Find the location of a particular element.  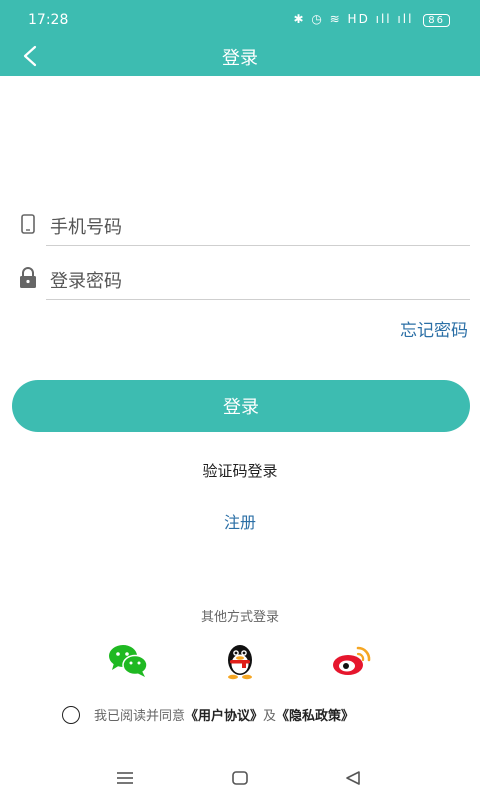

weibo-login-button is located at coordinates (352, 660).